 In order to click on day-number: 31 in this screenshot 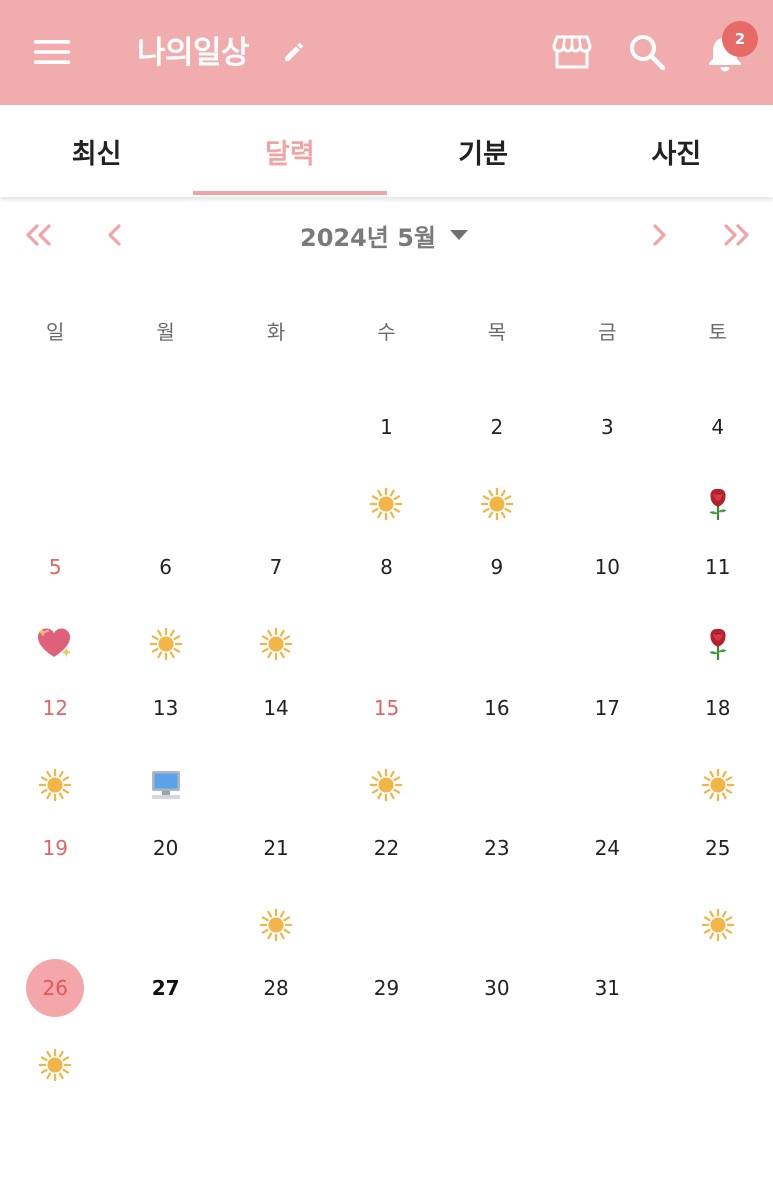, I will do `click(607, 988)`.